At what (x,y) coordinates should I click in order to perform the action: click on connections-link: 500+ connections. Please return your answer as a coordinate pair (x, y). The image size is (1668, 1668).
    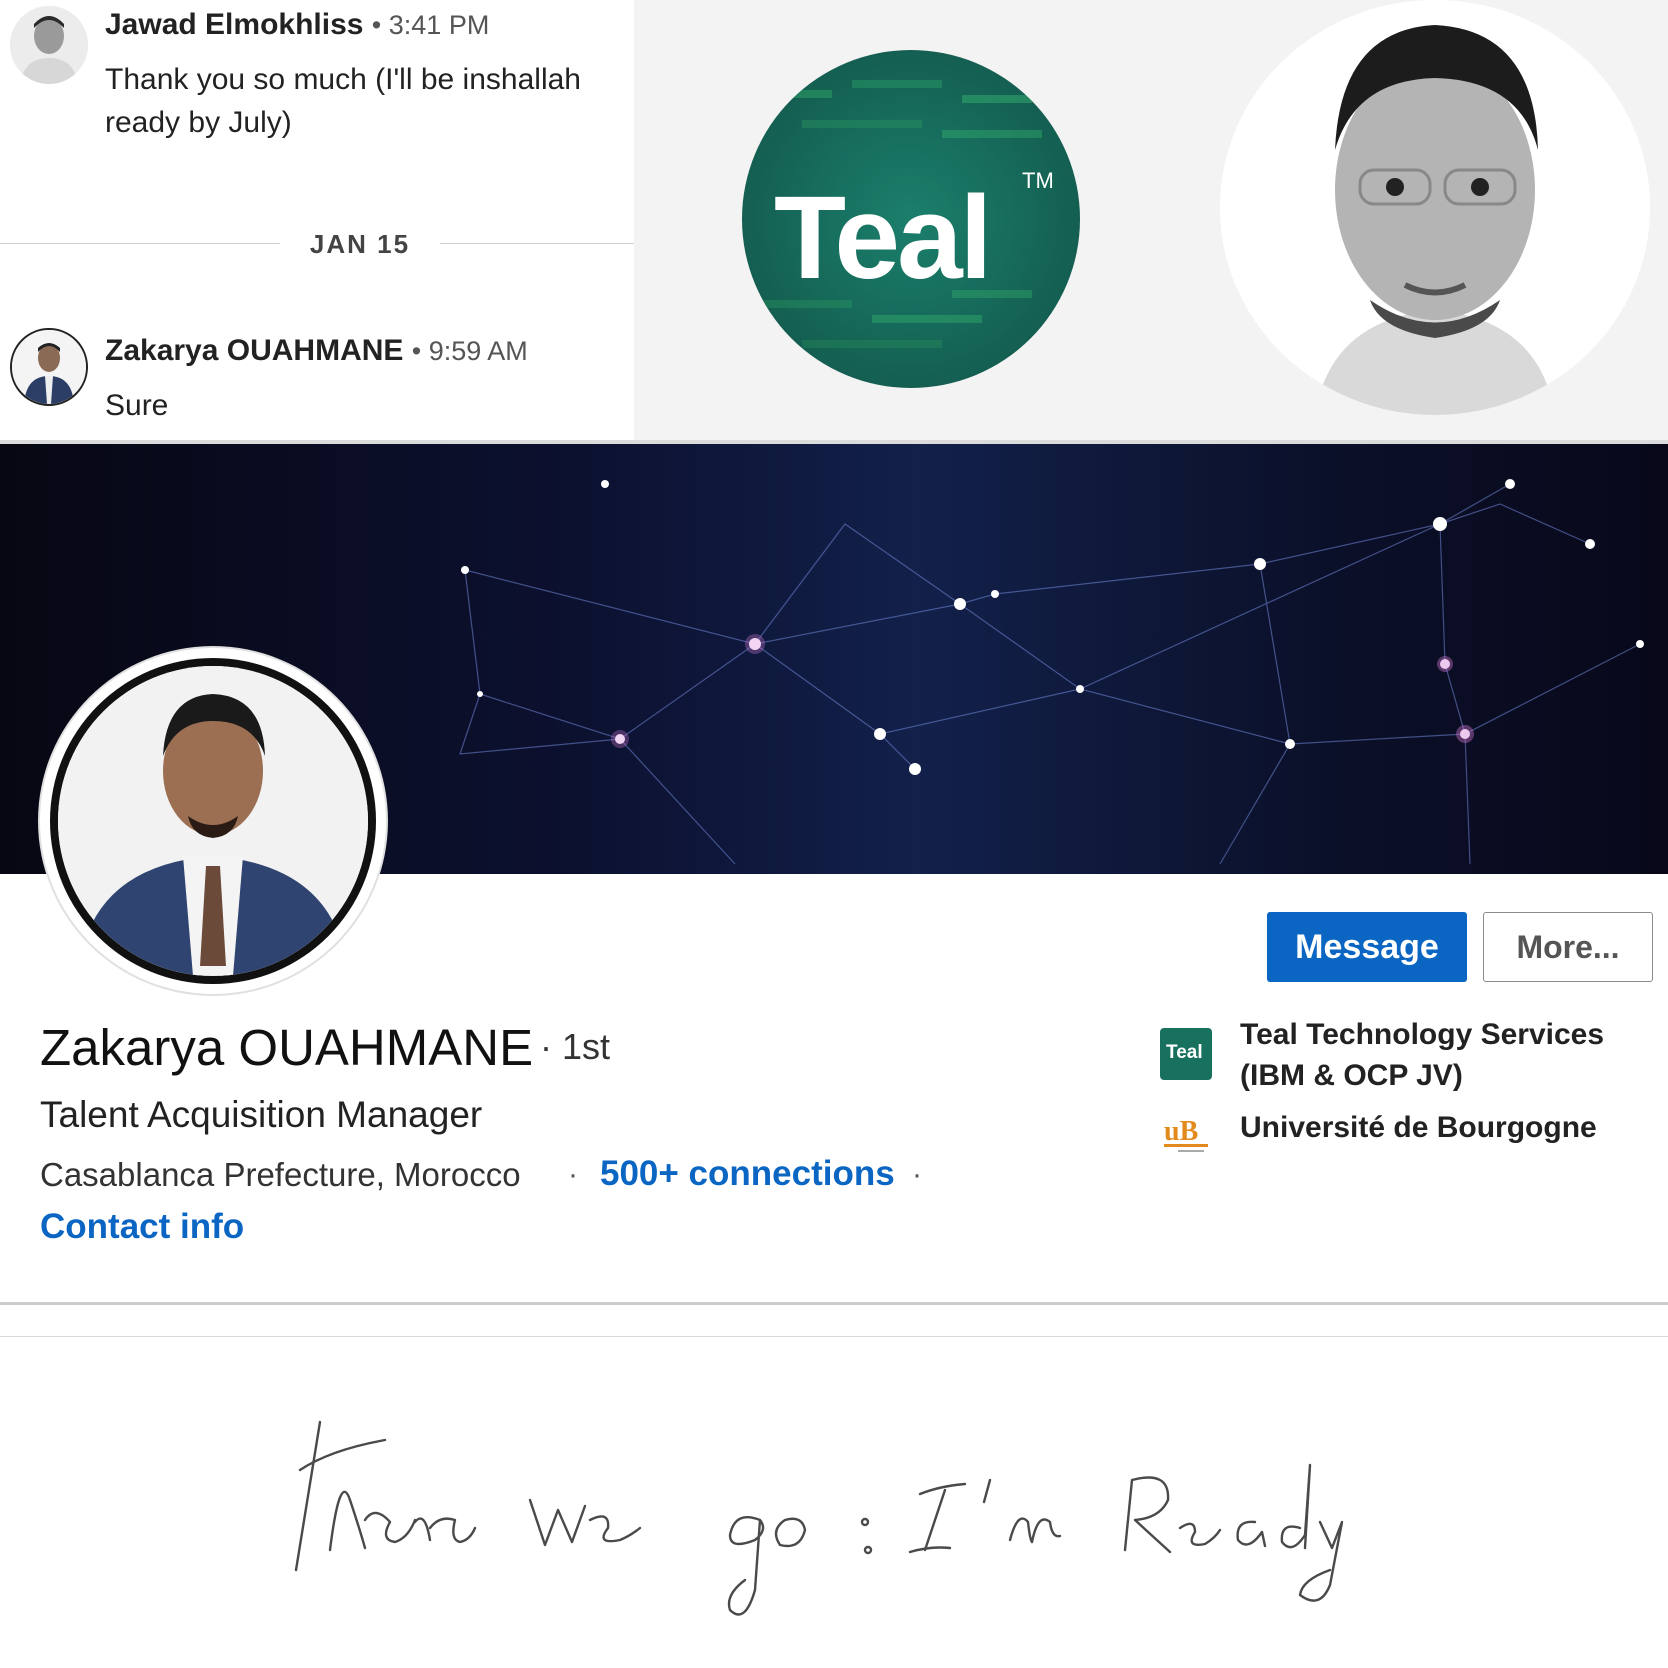
    Looking at the image, I should click on (747, 1174).